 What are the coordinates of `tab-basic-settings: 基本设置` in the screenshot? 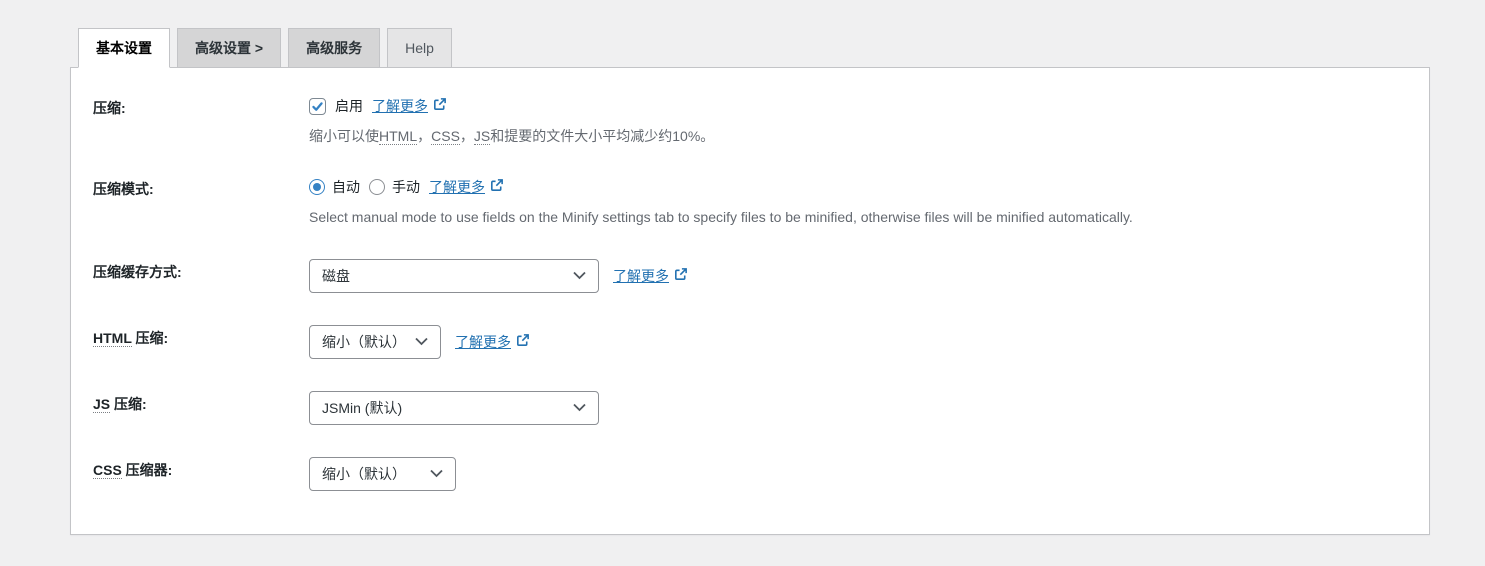 It's located at (124, 48).